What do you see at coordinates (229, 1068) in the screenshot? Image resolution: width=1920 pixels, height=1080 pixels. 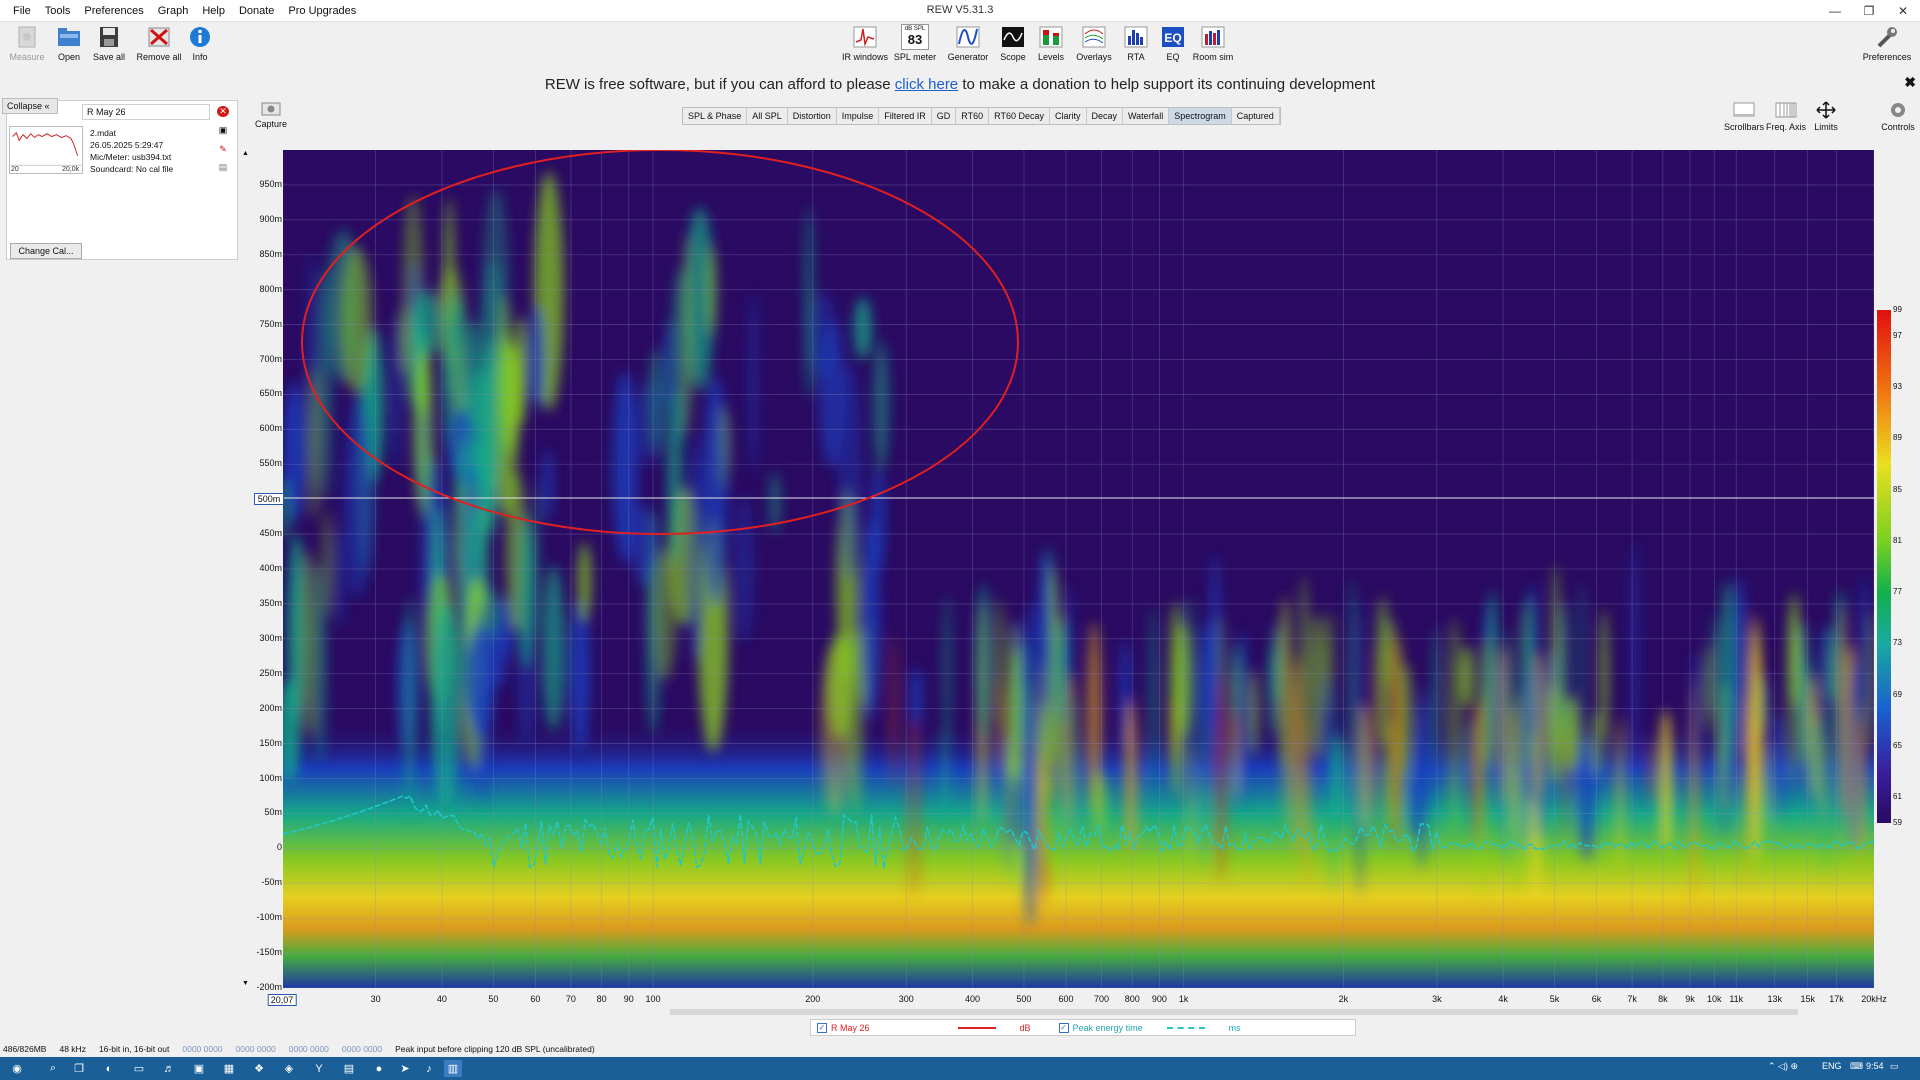 I see `app-icon-3: ▦` at bounding box center [229, 1068].